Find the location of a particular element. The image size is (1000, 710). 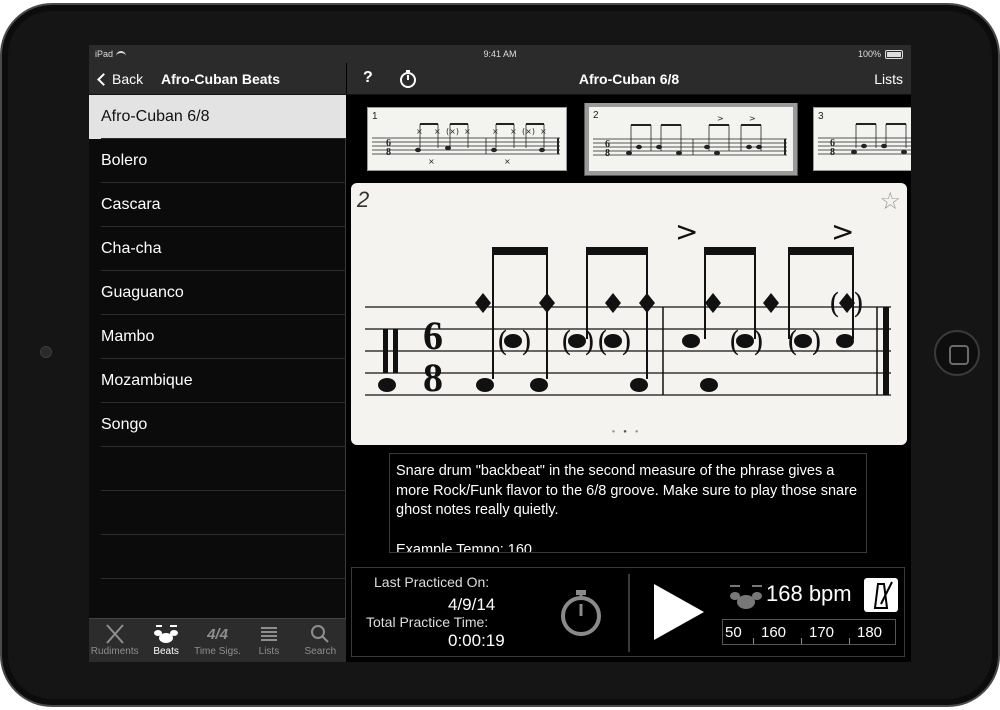

list-icon is located at coordinates (268, 634).